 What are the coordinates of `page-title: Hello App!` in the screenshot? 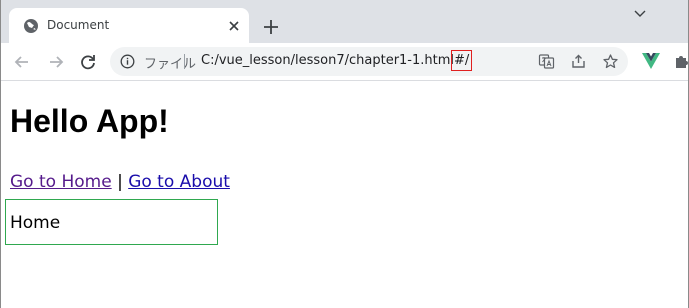 It's located at (89, 121).